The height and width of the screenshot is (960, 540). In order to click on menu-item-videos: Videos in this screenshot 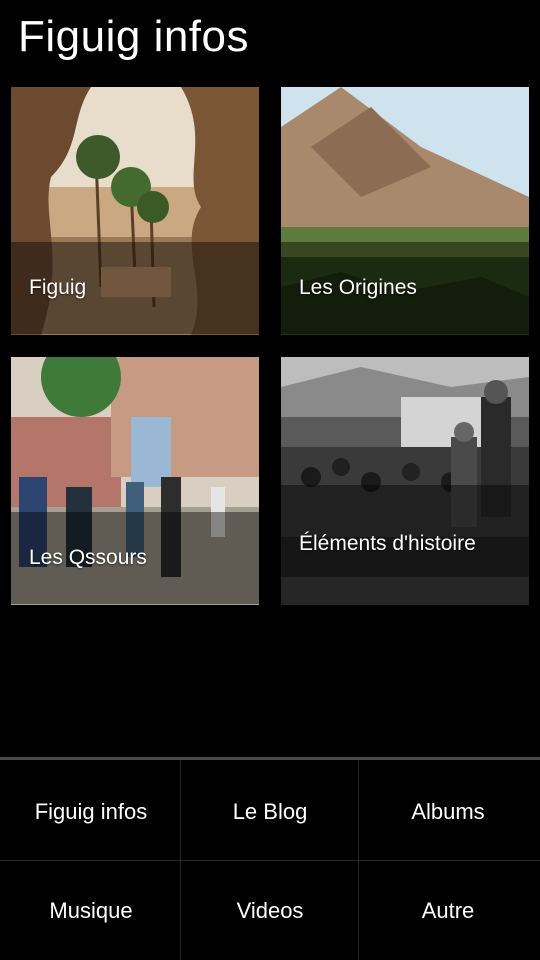, I will do `click(270, 910)`.